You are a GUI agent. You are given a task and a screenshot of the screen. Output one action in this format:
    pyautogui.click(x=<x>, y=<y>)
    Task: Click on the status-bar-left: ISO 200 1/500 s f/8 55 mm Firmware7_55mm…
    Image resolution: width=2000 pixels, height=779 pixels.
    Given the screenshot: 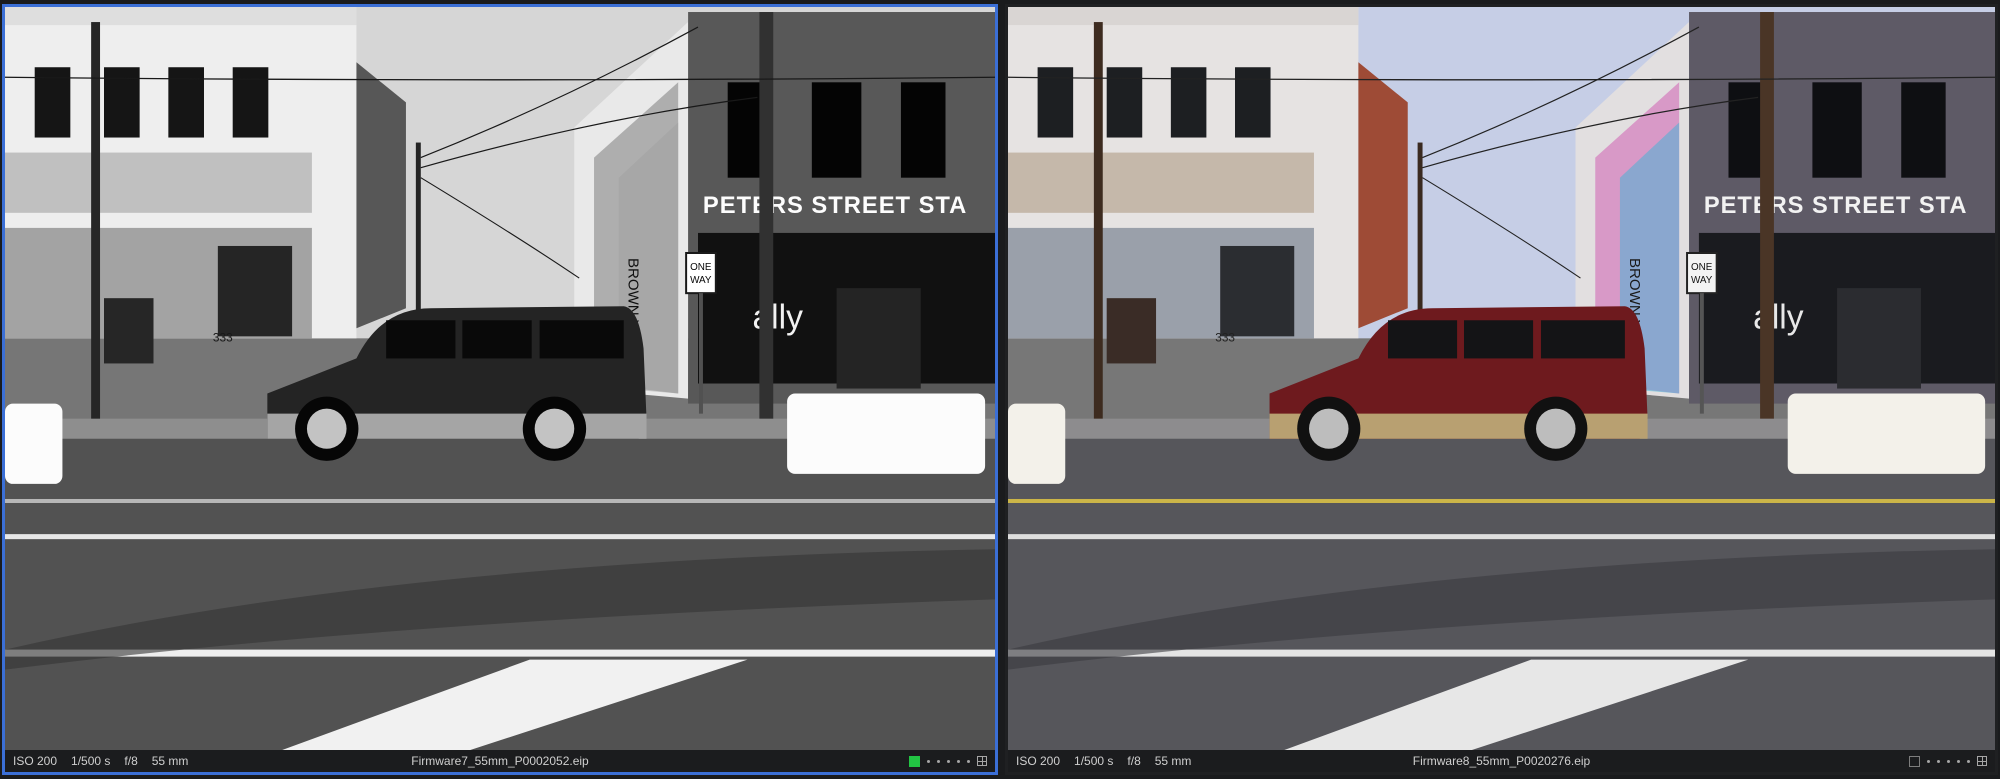 What is the action you would take?
    pyautogui.click(x=500, y=761)
    